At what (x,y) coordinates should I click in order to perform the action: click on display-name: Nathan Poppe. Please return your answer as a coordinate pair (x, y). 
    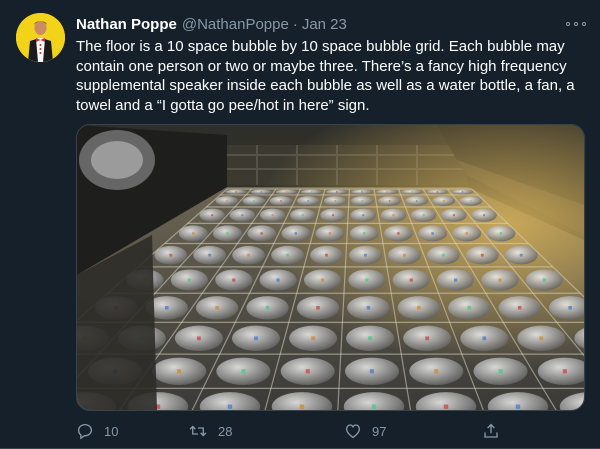
    Looking at the image, I should click on (126, 24).